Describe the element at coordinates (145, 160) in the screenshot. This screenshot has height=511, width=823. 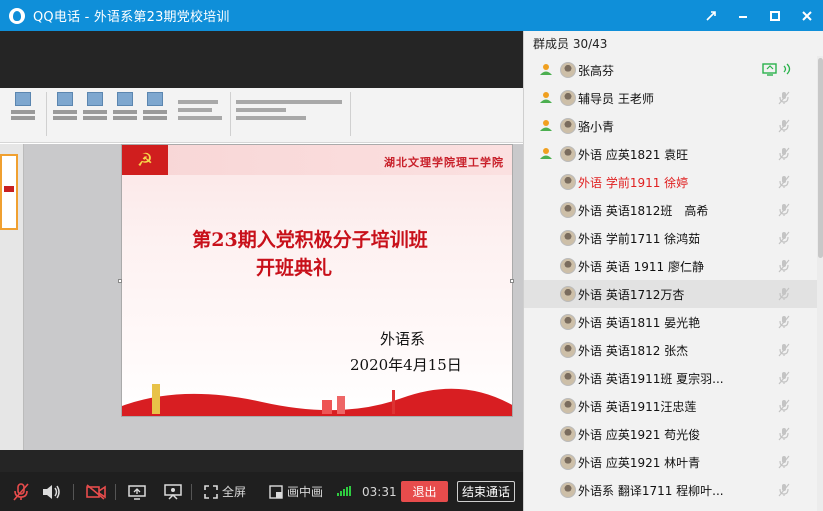
I see `party-emblem-icon: ☭` at that location.